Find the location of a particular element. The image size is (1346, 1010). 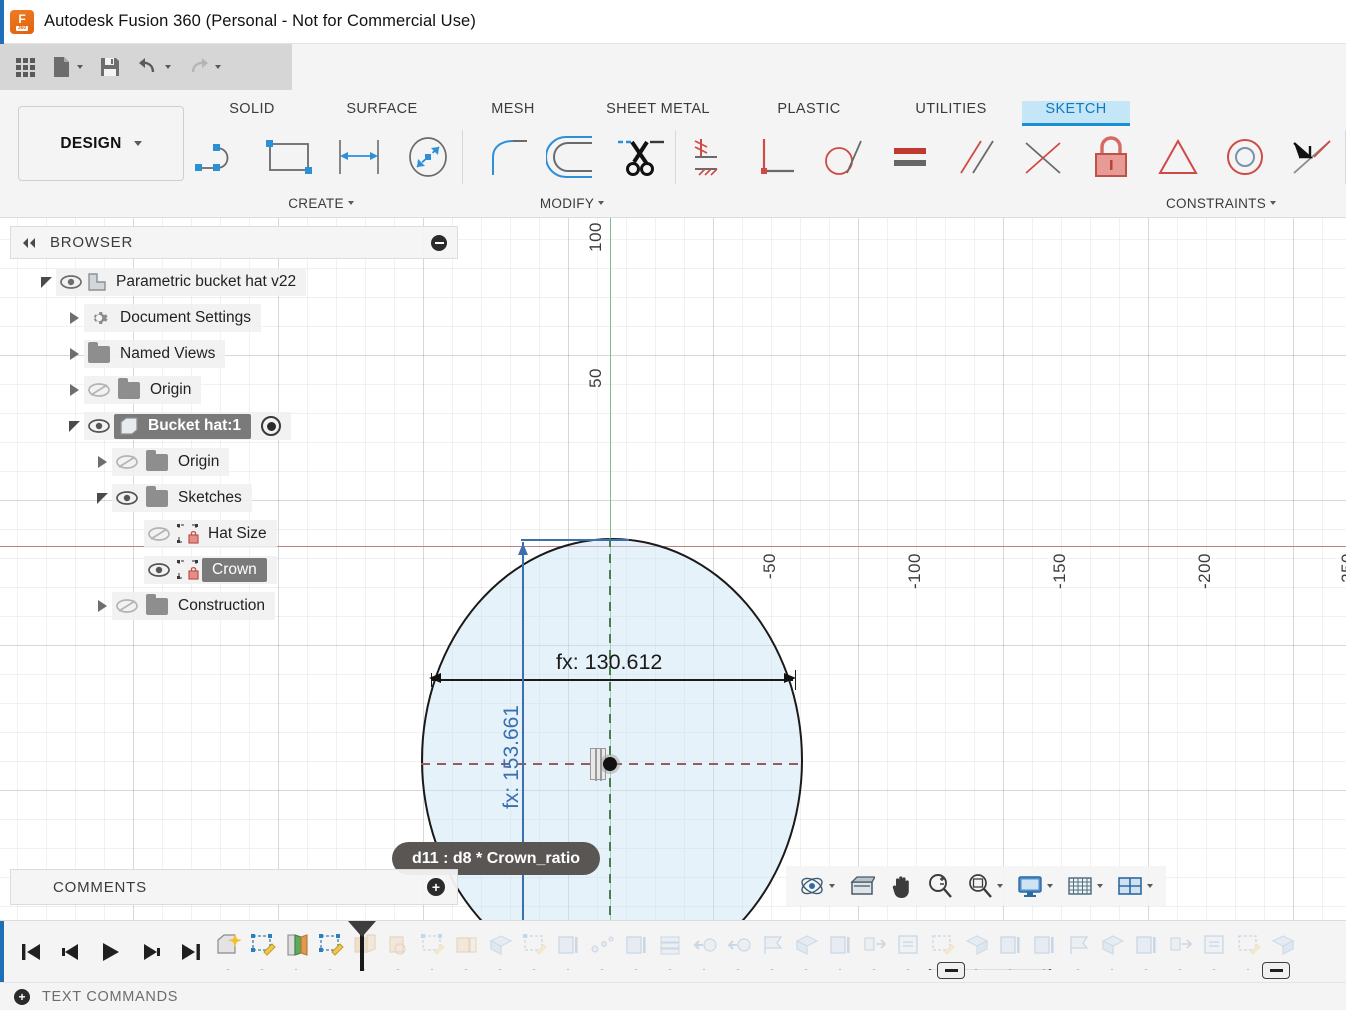

orbit-button is located at coordinates (817, 886).